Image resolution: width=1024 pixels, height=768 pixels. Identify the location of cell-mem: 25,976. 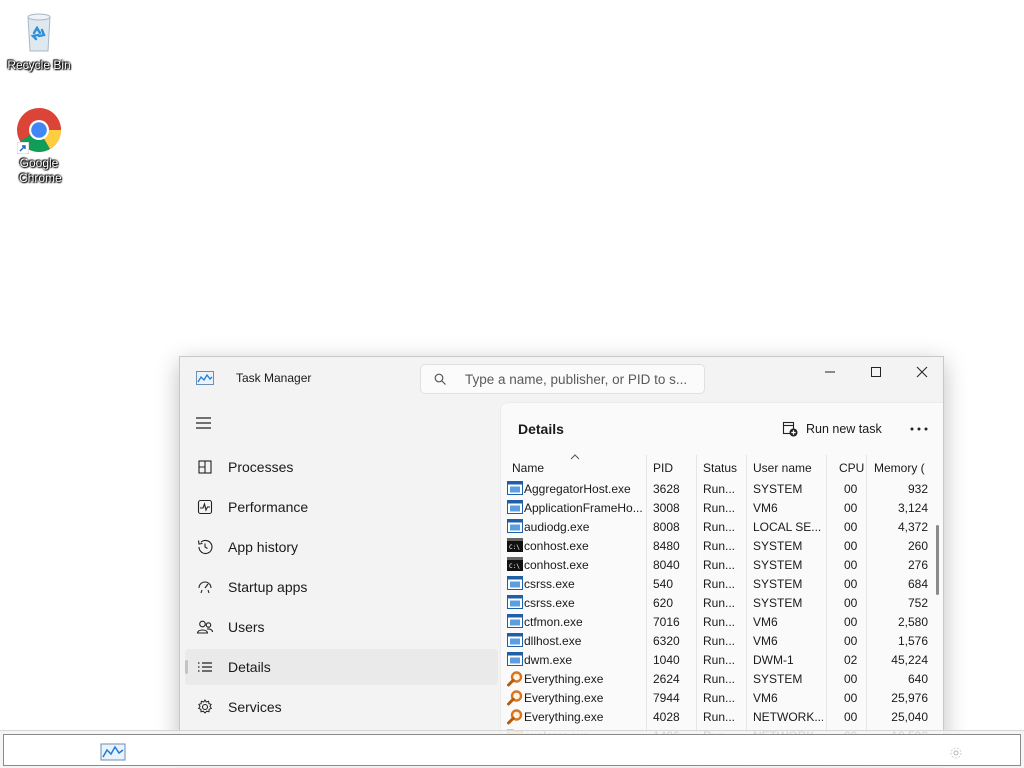
(909, 698).